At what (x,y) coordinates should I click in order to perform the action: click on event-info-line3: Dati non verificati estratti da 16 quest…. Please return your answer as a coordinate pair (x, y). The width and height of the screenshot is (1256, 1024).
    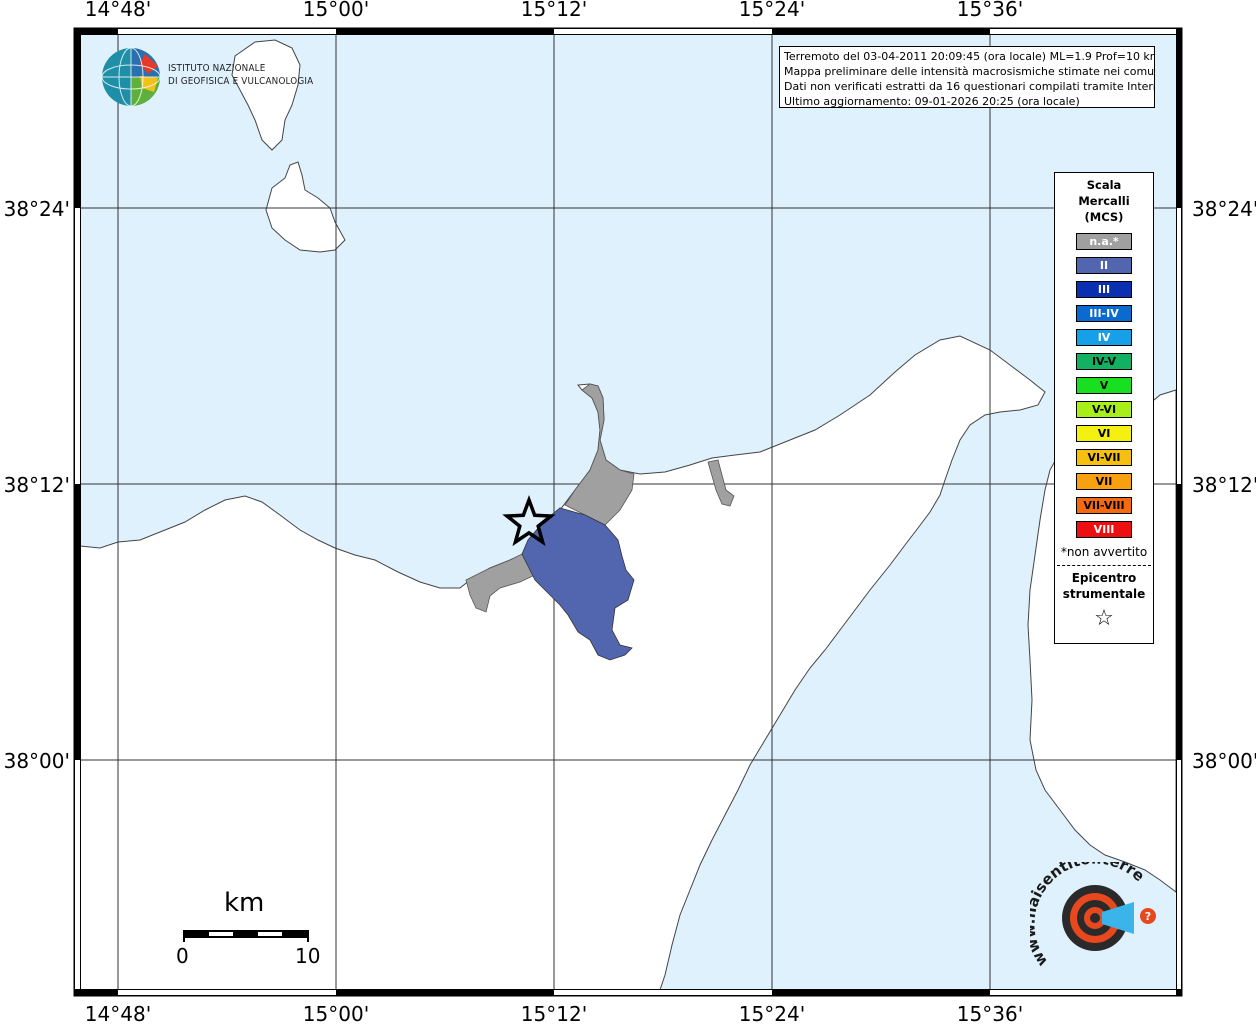
    Looking at the image, I should click on (969, 86).